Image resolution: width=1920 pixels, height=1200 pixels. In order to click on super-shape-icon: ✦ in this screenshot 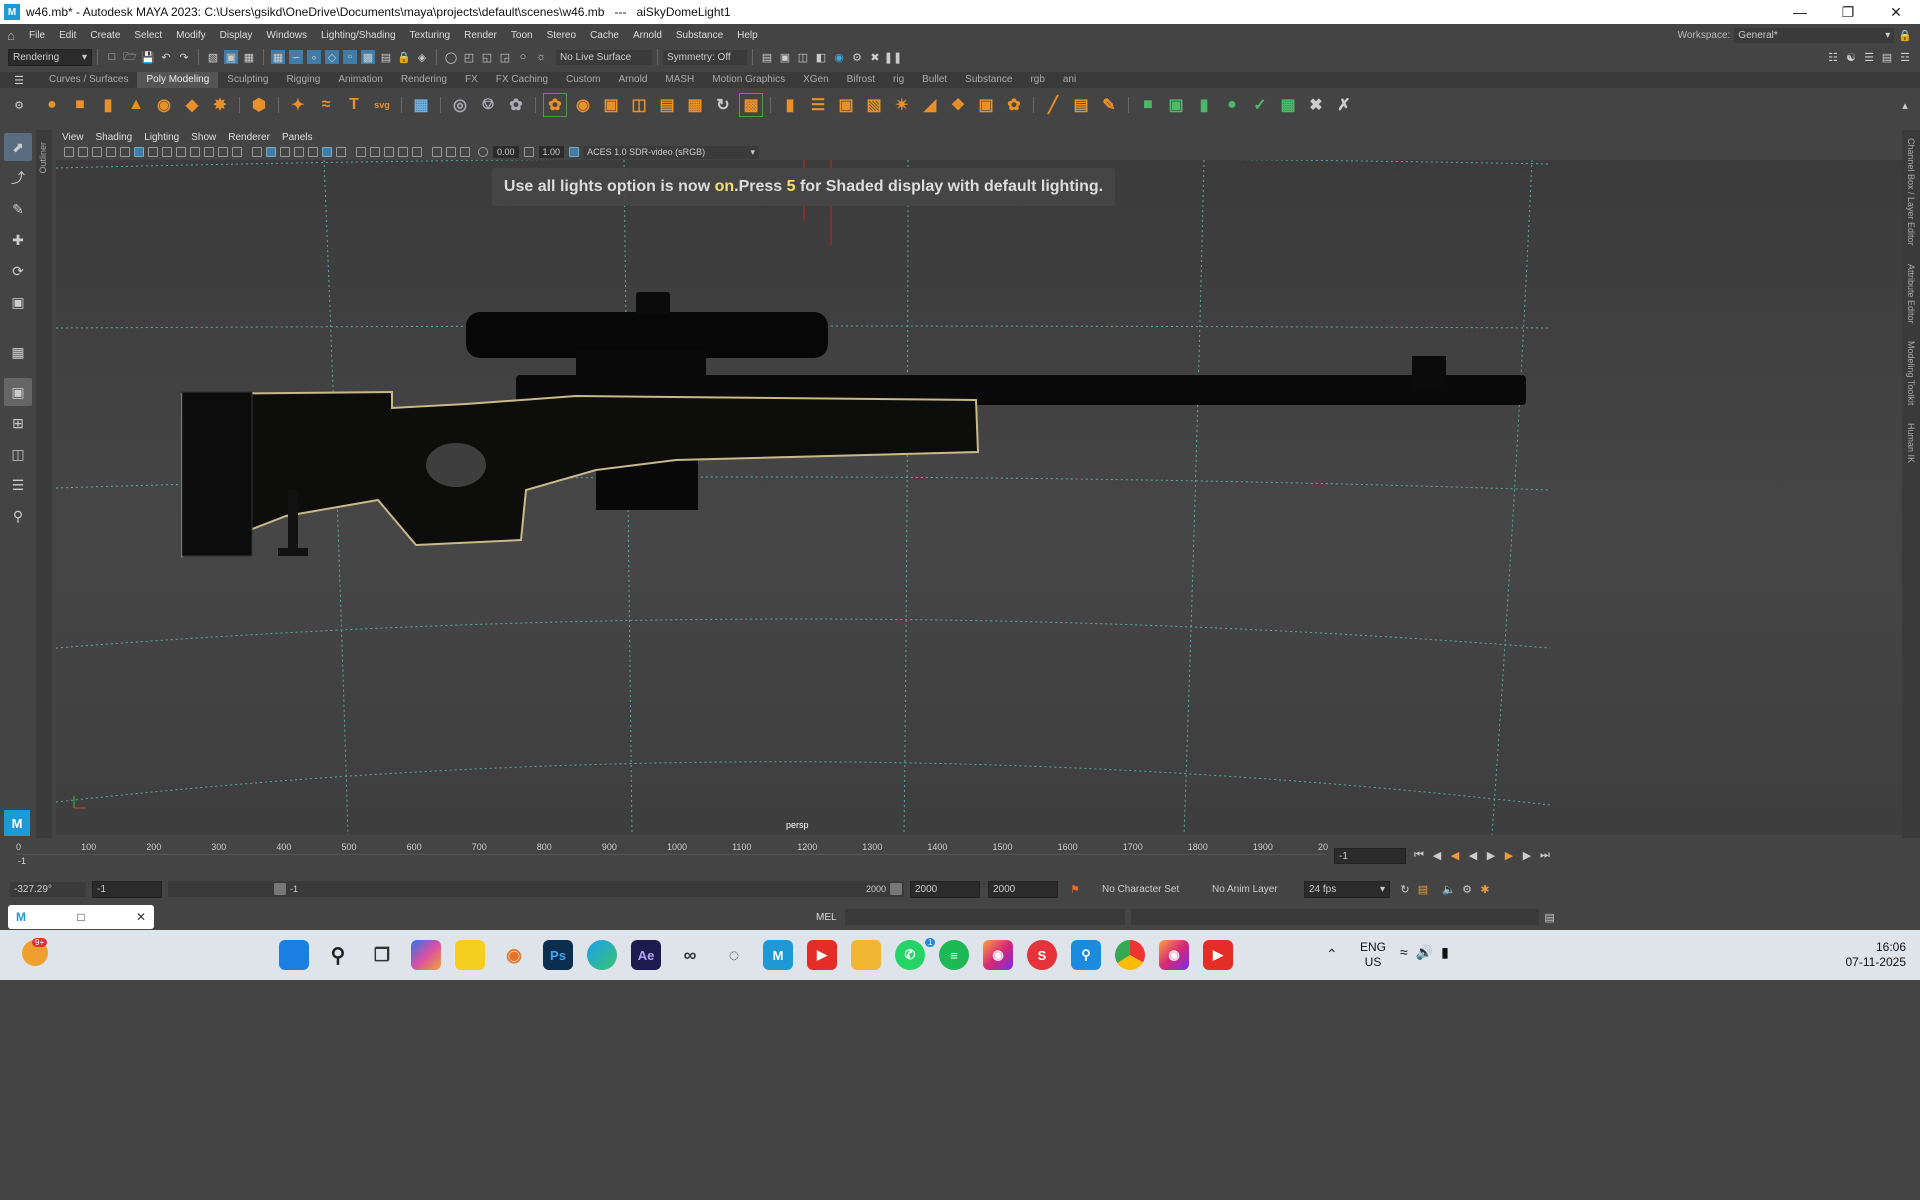, I will do `click(298, 105)`.